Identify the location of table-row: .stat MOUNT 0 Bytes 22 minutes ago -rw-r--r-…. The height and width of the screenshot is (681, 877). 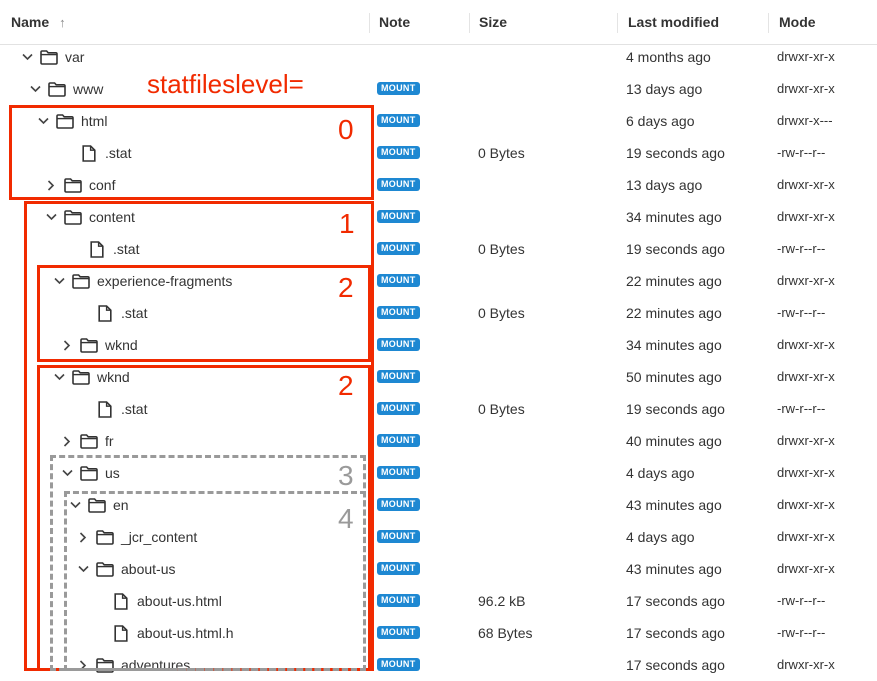
(438, 313).